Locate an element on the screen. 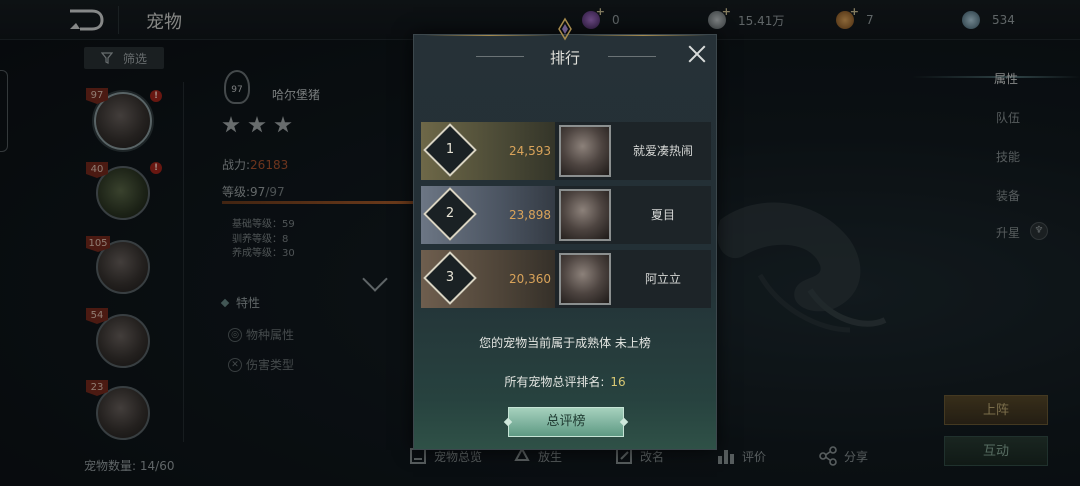 The height and width of the screenshot is (486, 1080). rank-number: 1 is located at coordinates (450, 149).